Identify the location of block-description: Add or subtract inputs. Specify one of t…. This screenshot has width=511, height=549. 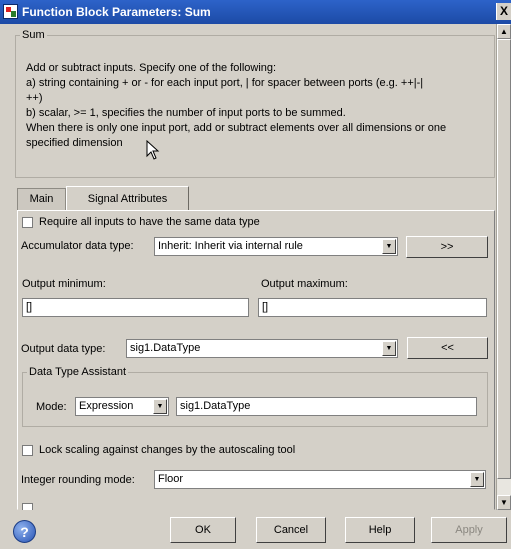
(257, 106).